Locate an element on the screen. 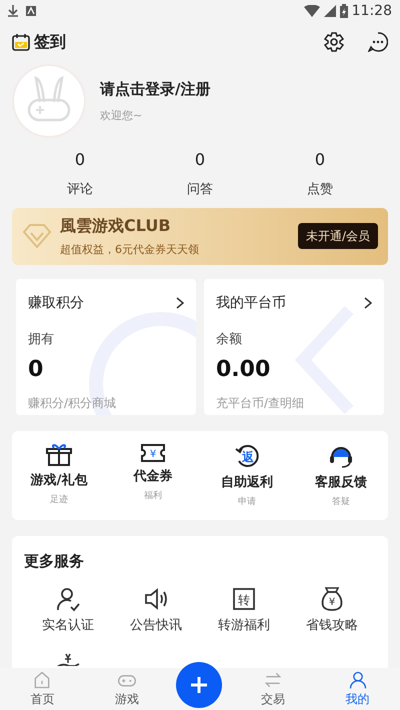  nav-tab: 游戏 is located at coordinates (127, 689).